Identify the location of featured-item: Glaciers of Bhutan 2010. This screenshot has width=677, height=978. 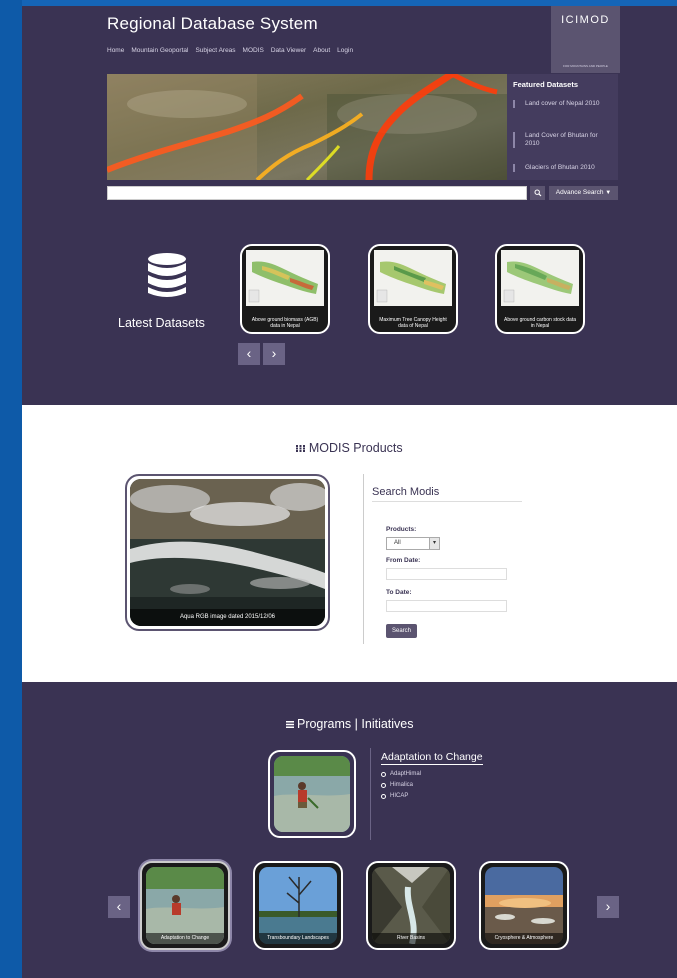
(563, 168).